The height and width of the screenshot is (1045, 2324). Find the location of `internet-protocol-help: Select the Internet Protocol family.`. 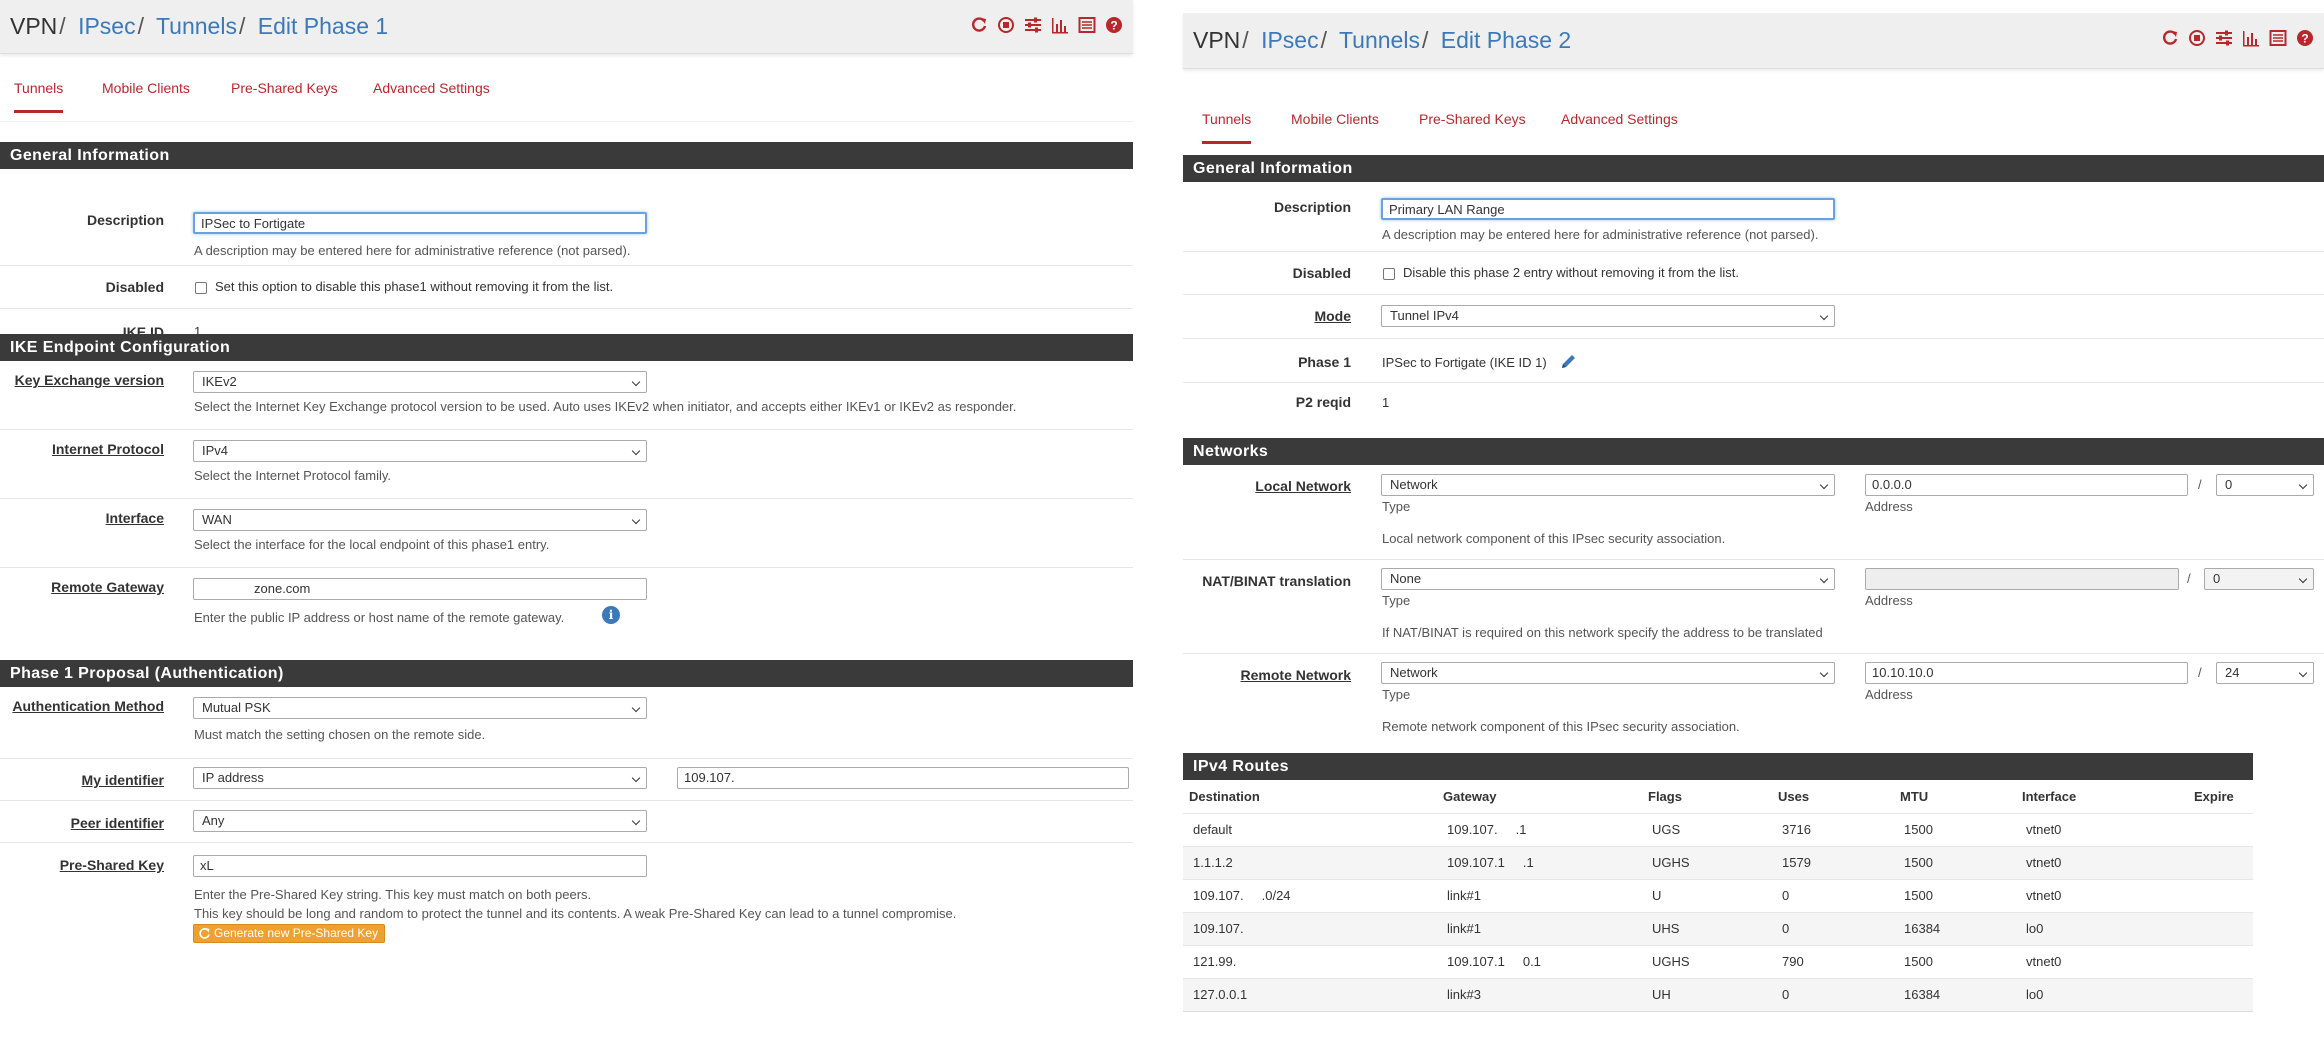

internet-protocol-help: Select the Internet Protocol family. is located at coordinates (293, 475).